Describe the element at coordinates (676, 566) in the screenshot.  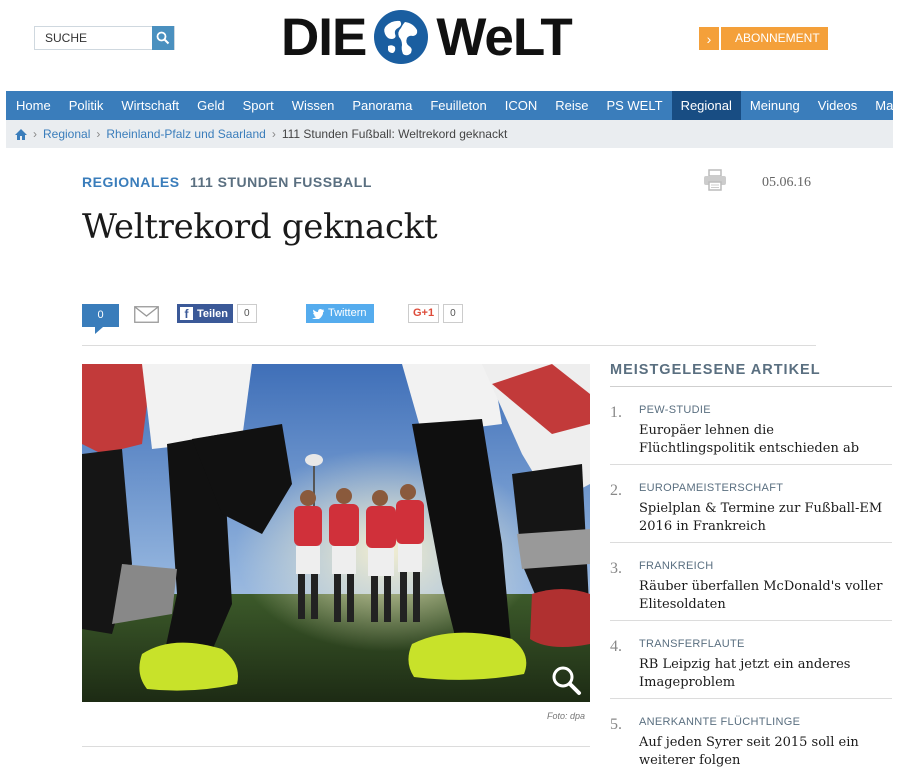
I see `most-read-kicker: FRANKREICH` at that location.